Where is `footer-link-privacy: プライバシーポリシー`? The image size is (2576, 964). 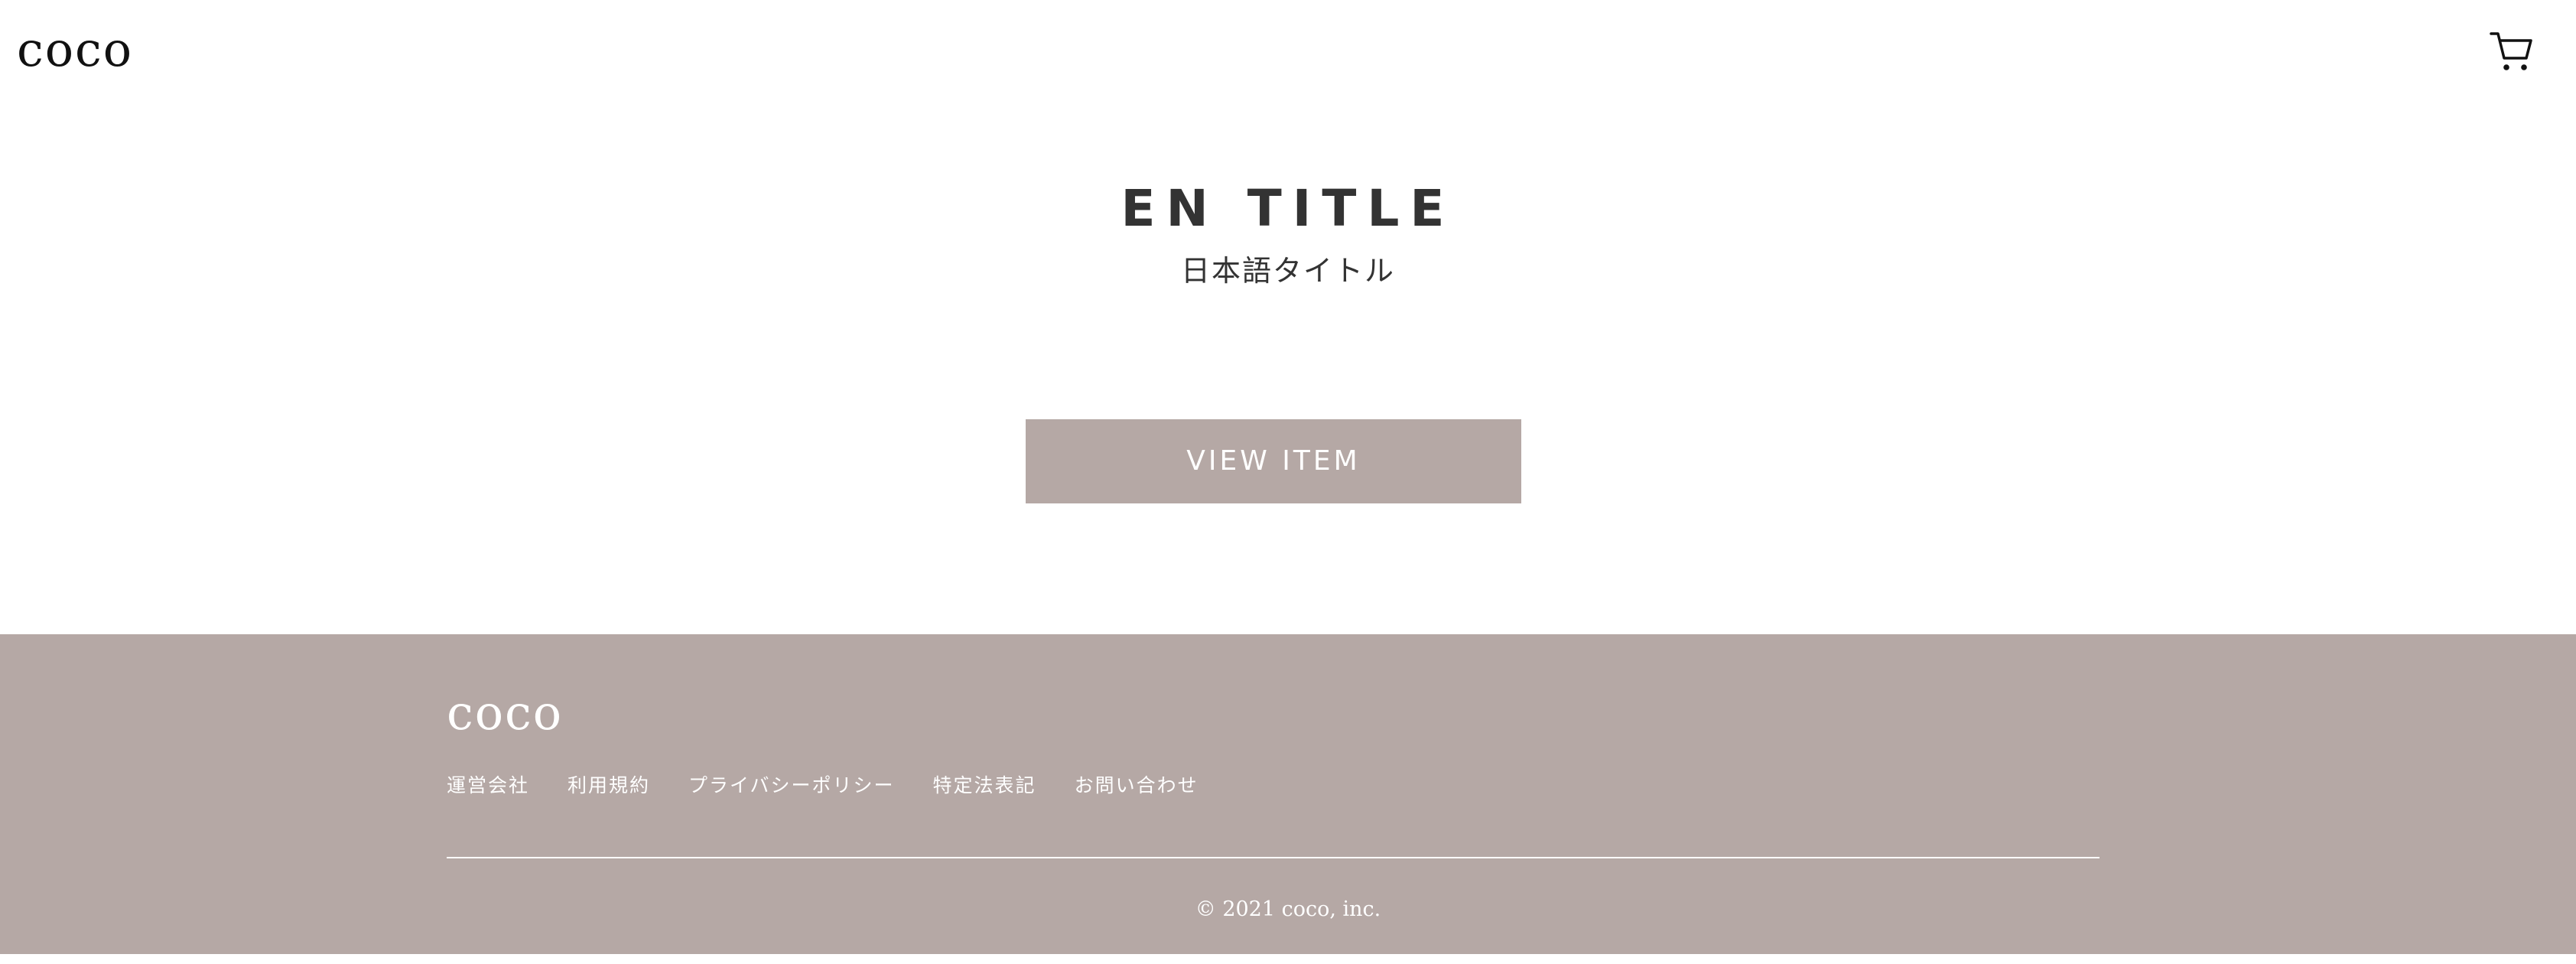
footer-link-privacy: プライバシーポリシー is located at coordinates (791, 785).